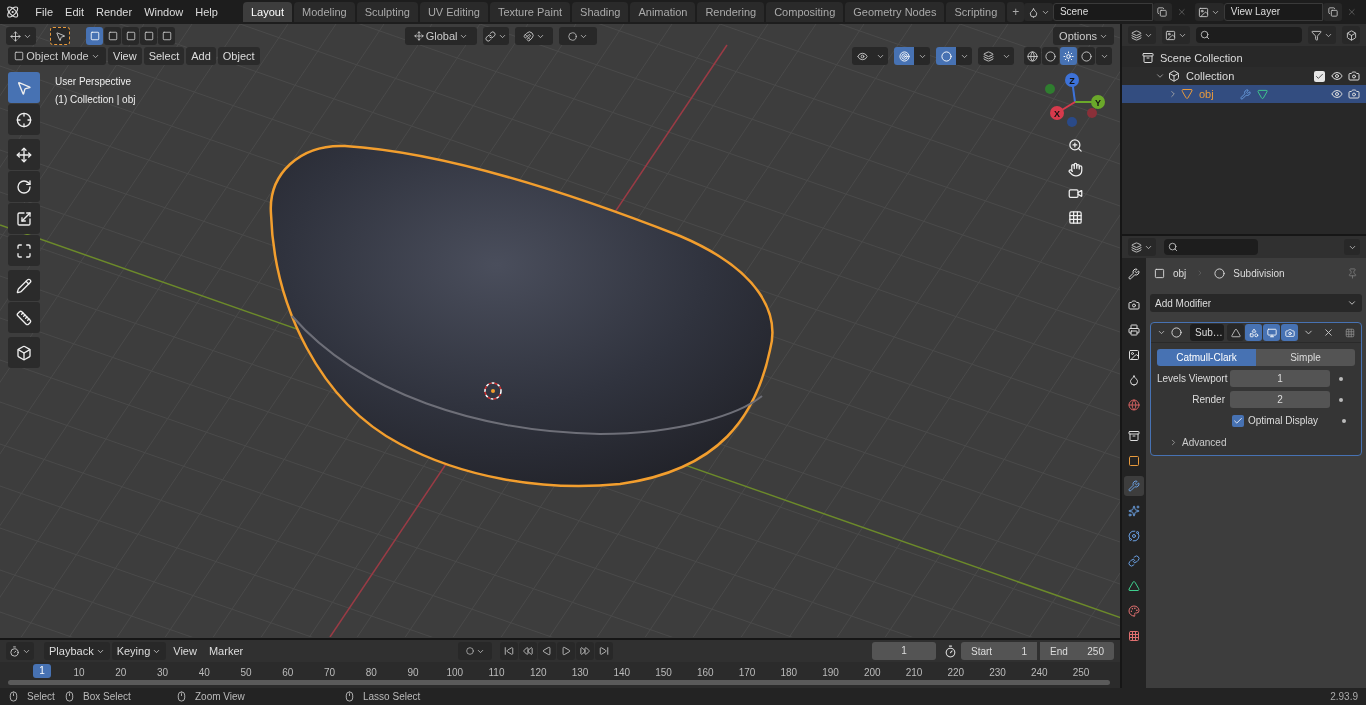 This screenshot has width=1366, height=705. Describe the element at coordinates (77, 651) in the screenshot. I see `timeline-menu: Playback` at that location.